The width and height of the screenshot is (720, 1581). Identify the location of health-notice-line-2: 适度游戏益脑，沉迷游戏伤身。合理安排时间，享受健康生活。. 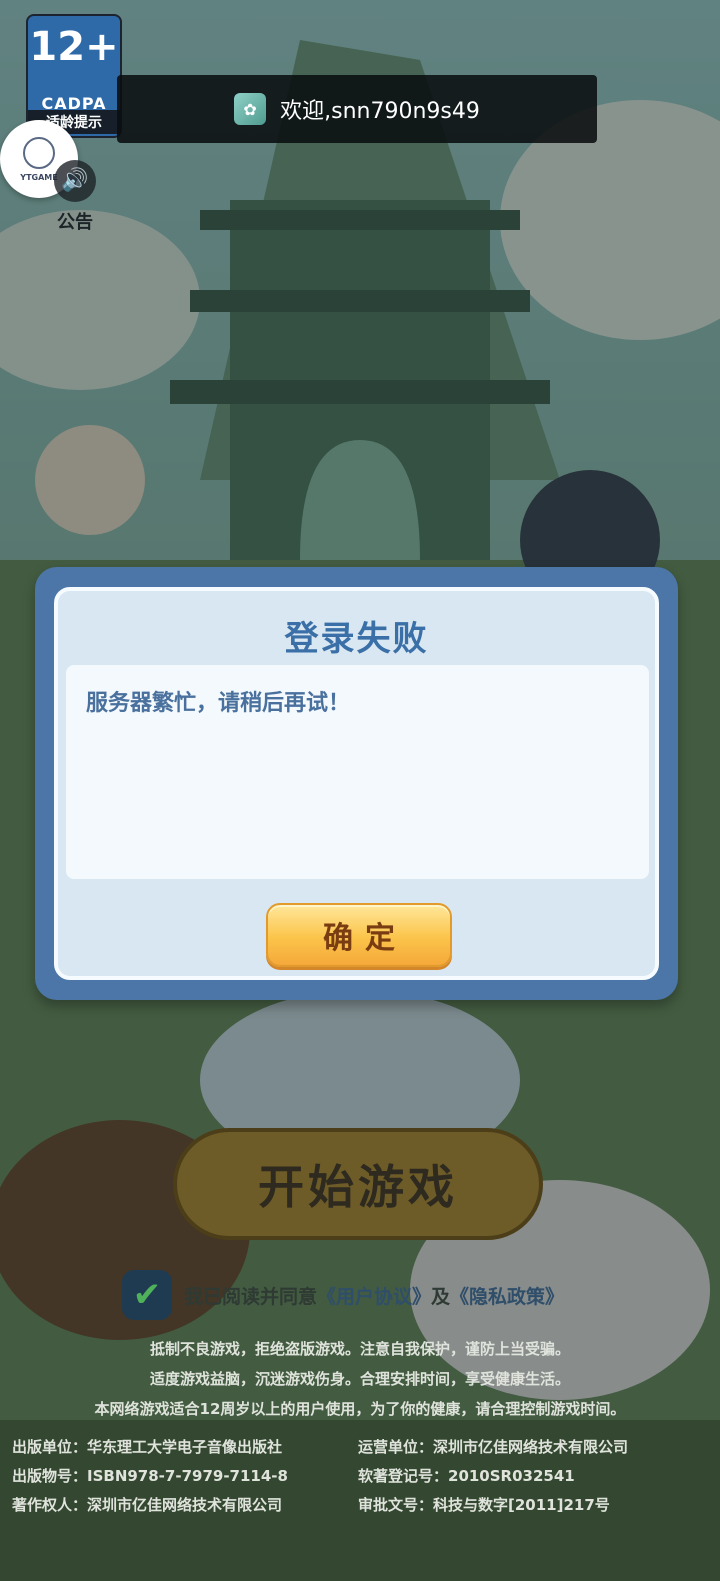
(359, 1379).